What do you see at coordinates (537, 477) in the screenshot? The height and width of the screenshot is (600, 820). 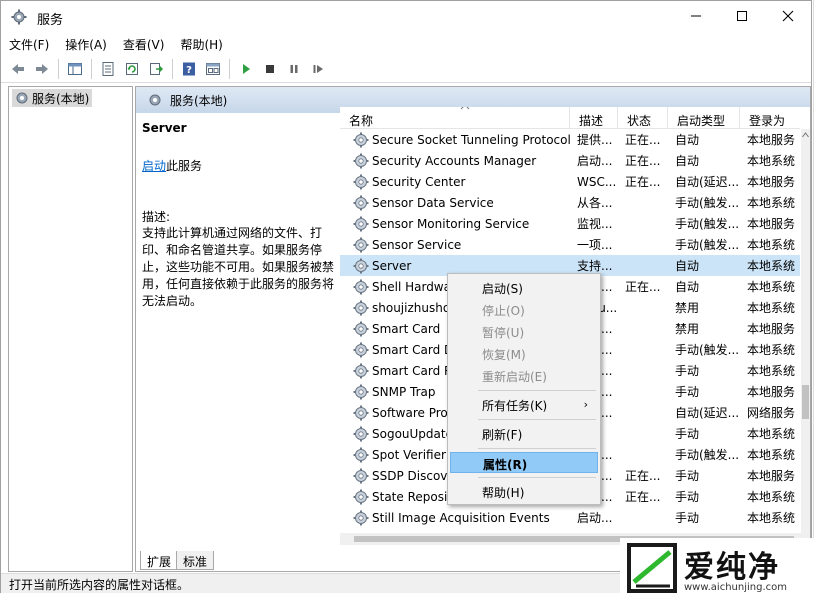 I see `ctx-separator` at bounding box center [537, 477].